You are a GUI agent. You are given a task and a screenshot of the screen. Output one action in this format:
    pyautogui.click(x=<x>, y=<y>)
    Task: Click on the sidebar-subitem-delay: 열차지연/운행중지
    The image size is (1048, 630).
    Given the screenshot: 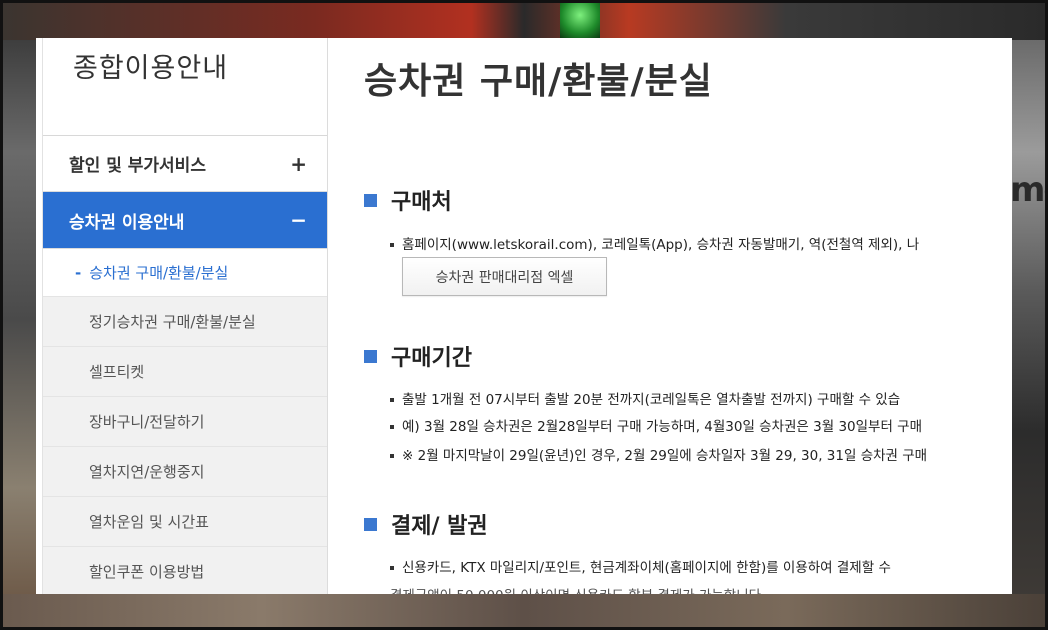 What is the action you would take?
    pyautogui.click(x=185, y=472)
    